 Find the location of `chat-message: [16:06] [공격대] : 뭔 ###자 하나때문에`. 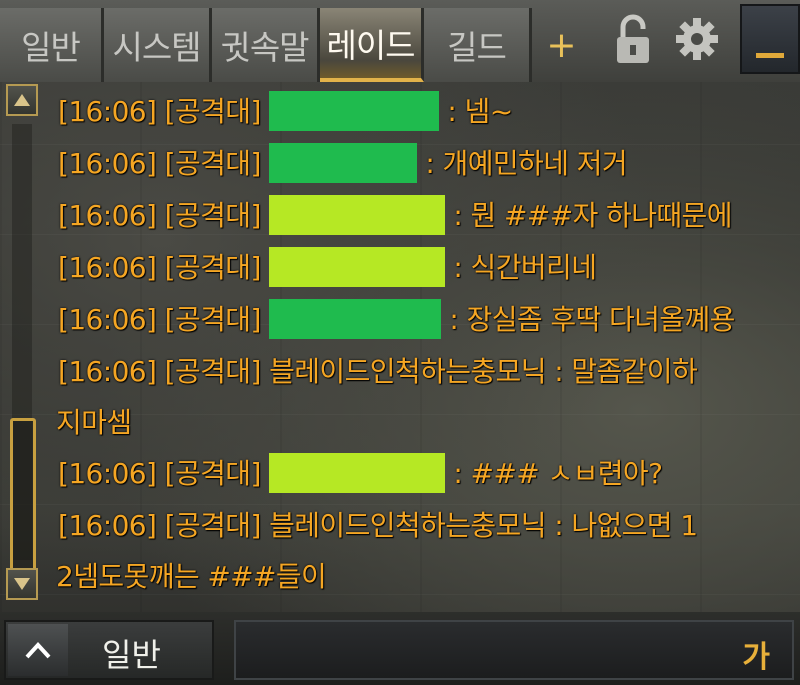

chat-message: [16:06] [공격대] : 뭔 ###자 하나때문에 is located at coordinates (427, 216).